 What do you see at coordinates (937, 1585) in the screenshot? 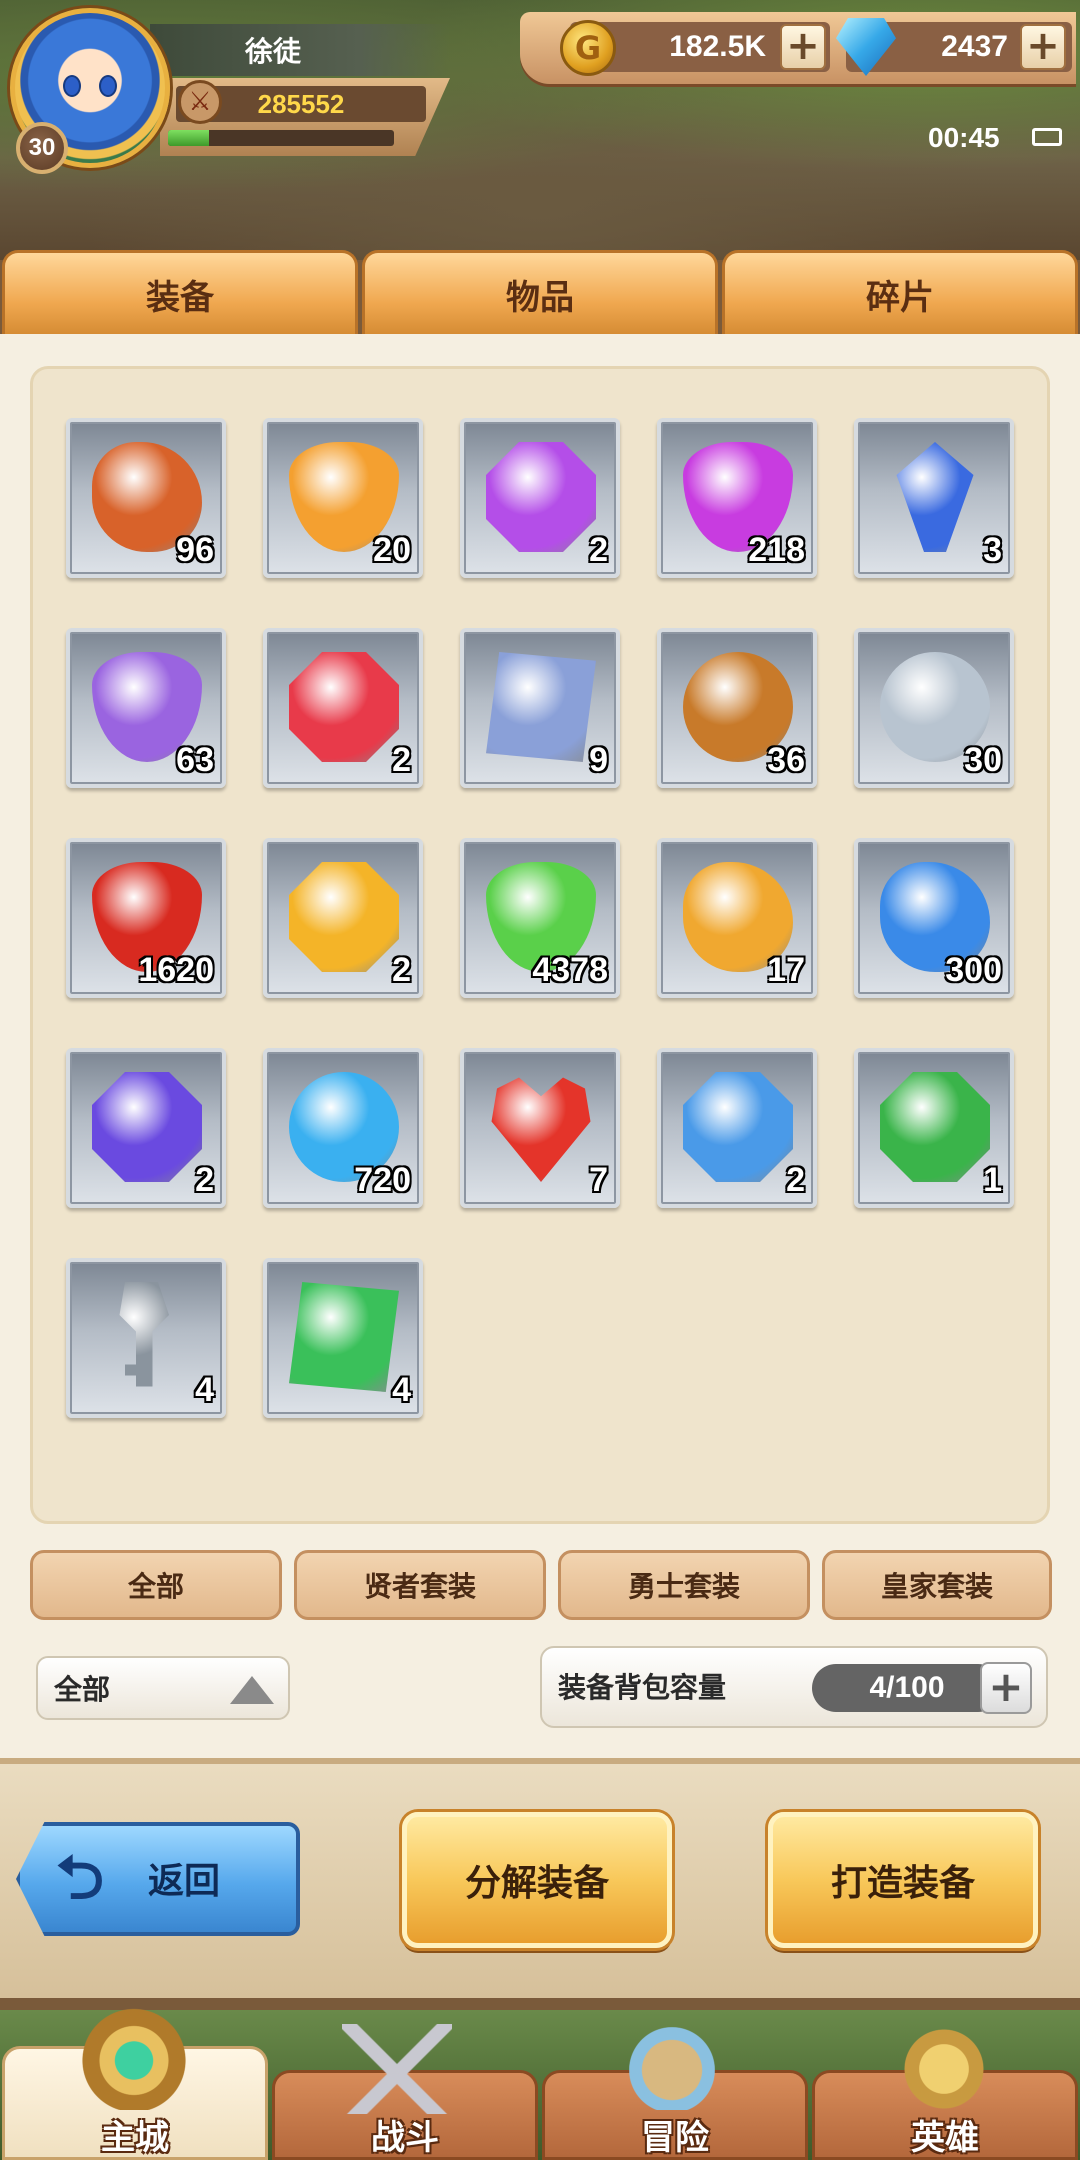
I see `filter-royal-set-button: 皇家套装` at bounding box center [937, 1585].